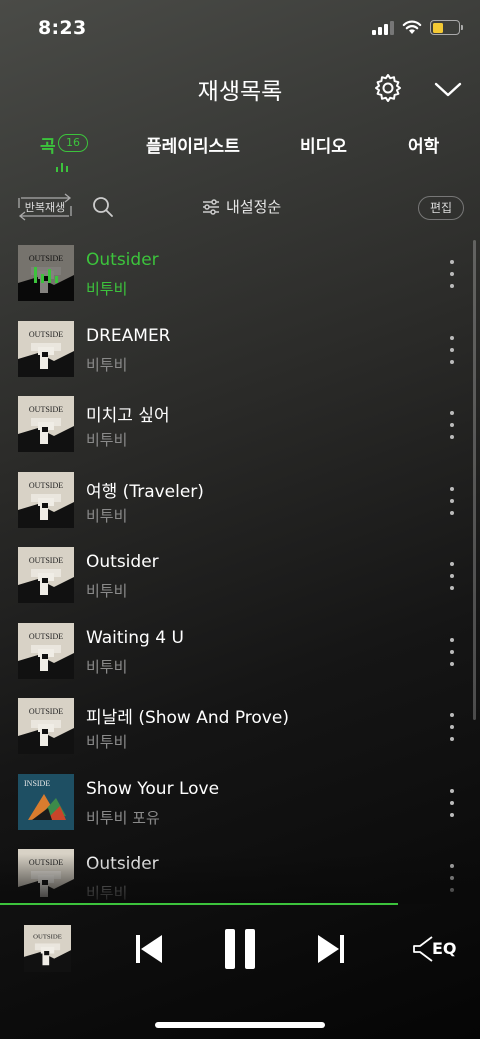  I want to click on wifi-icon, so click(412, 27).